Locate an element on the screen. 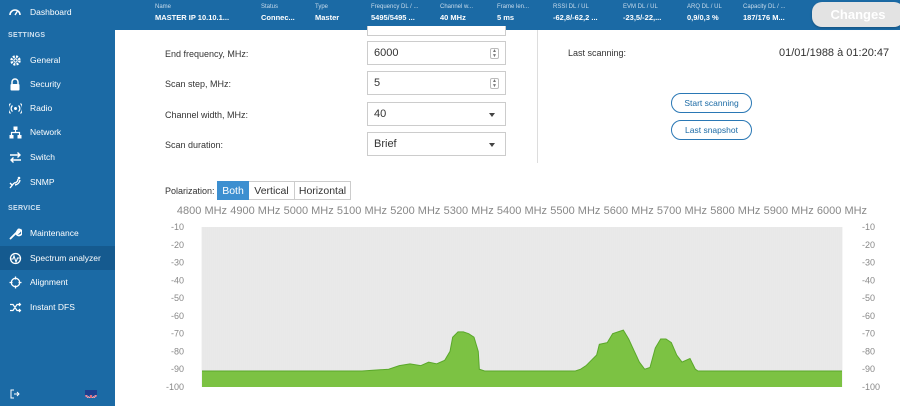 The image size is (900, 406). x-tick-label: 5000 MHz is located at coordinates (309, 211).